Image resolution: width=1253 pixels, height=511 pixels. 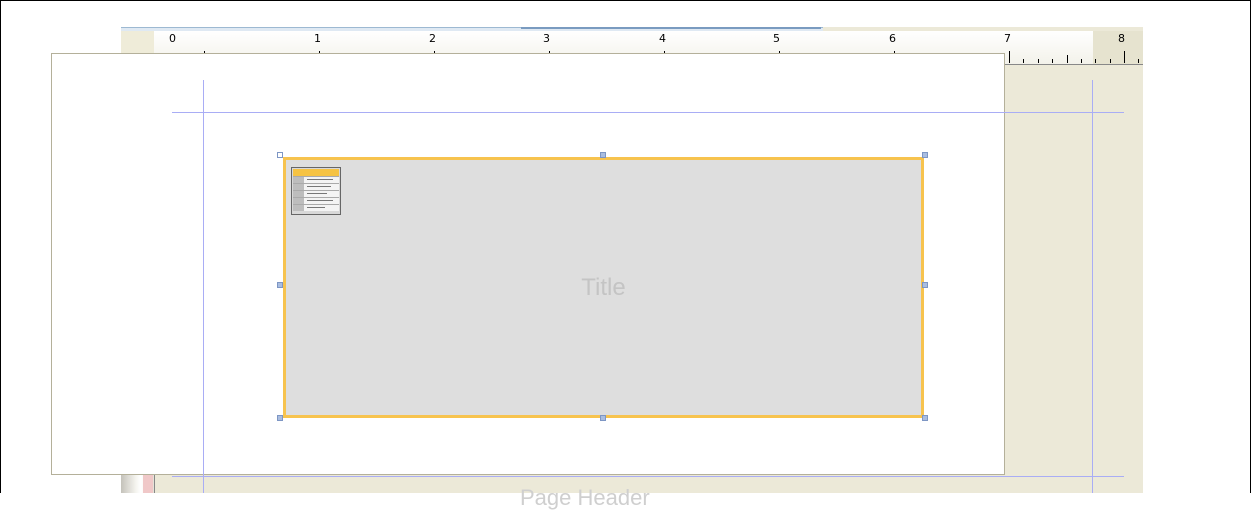 I want to click on ruler-label-h1: 1, so click(x=317, y=38).